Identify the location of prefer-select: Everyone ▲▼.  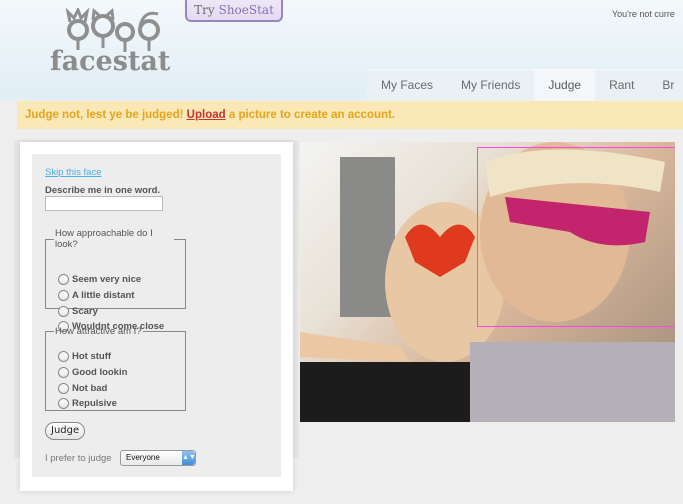
(158, 458).